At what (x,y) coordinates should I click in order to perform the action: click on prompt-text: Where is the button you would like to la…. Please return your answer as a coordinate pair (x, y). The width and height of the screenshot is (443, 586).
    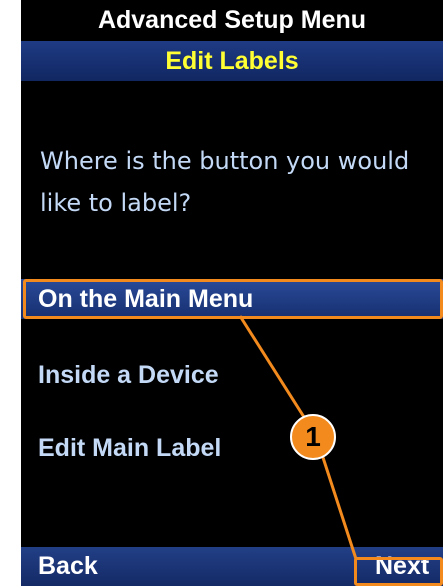
    Looking at the image, I should click on (225, 182).